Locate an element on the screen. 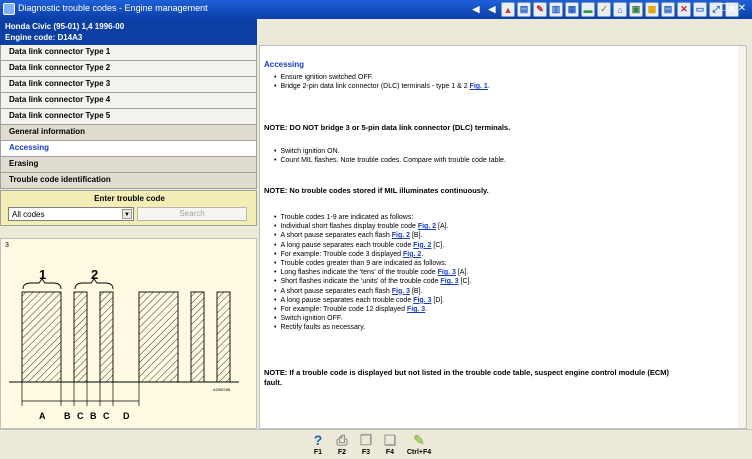 This screenshot has width=752, height=459. nav-dlc-type-5: Data link connector Type 5 is located at coordinates (128, 117).